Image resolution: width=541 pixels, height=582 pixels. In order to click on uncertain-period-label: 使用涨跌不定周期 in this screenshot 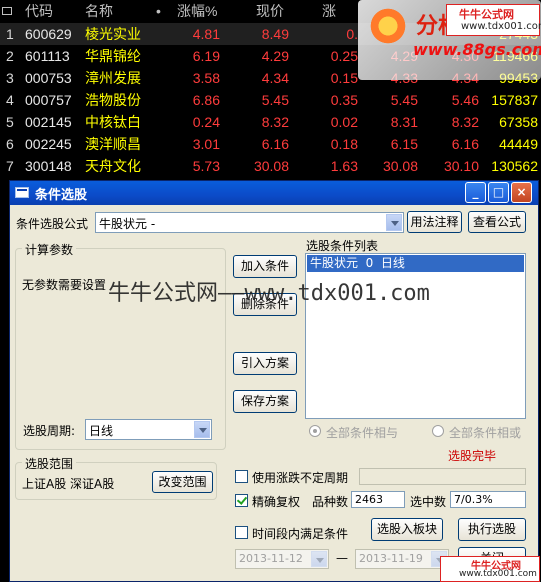, I will do `click(300, 477)`.